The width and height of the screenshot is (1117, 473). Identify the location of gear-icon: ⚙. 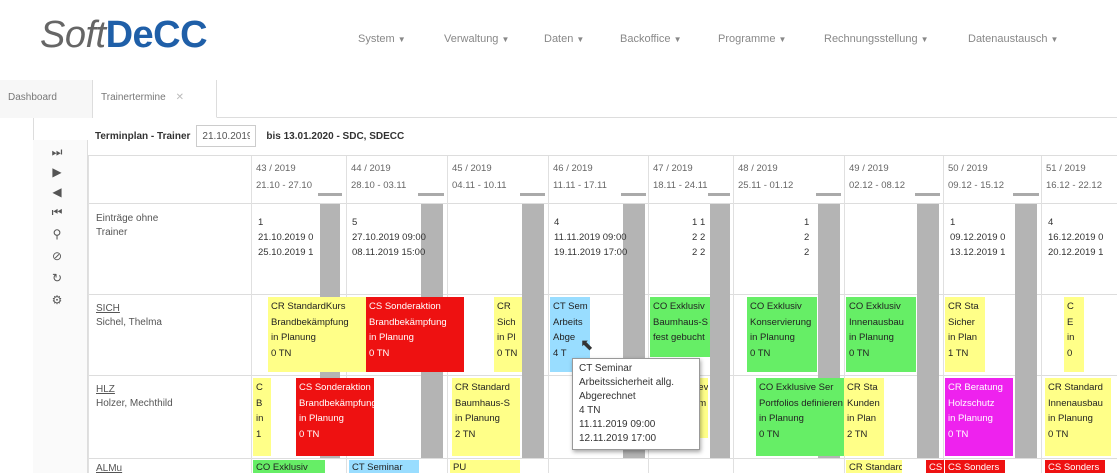
(57, 300).